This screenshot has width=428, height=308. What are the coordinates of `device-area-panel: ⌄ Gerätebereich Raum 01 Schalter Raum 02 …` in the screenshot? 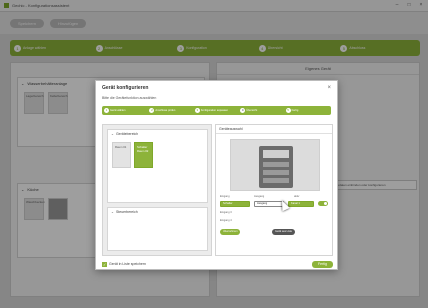 It's located at (157, 190).